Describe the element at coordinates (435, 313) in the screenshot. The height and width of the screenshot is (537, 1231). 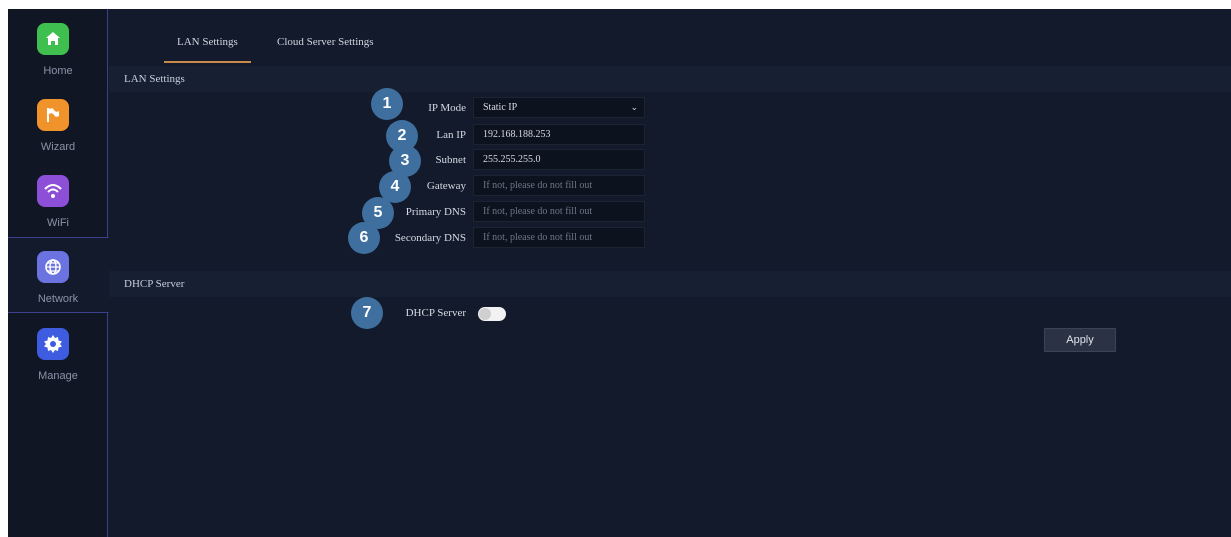
I see `dhcp-server-label: DHCP Server` at that location.